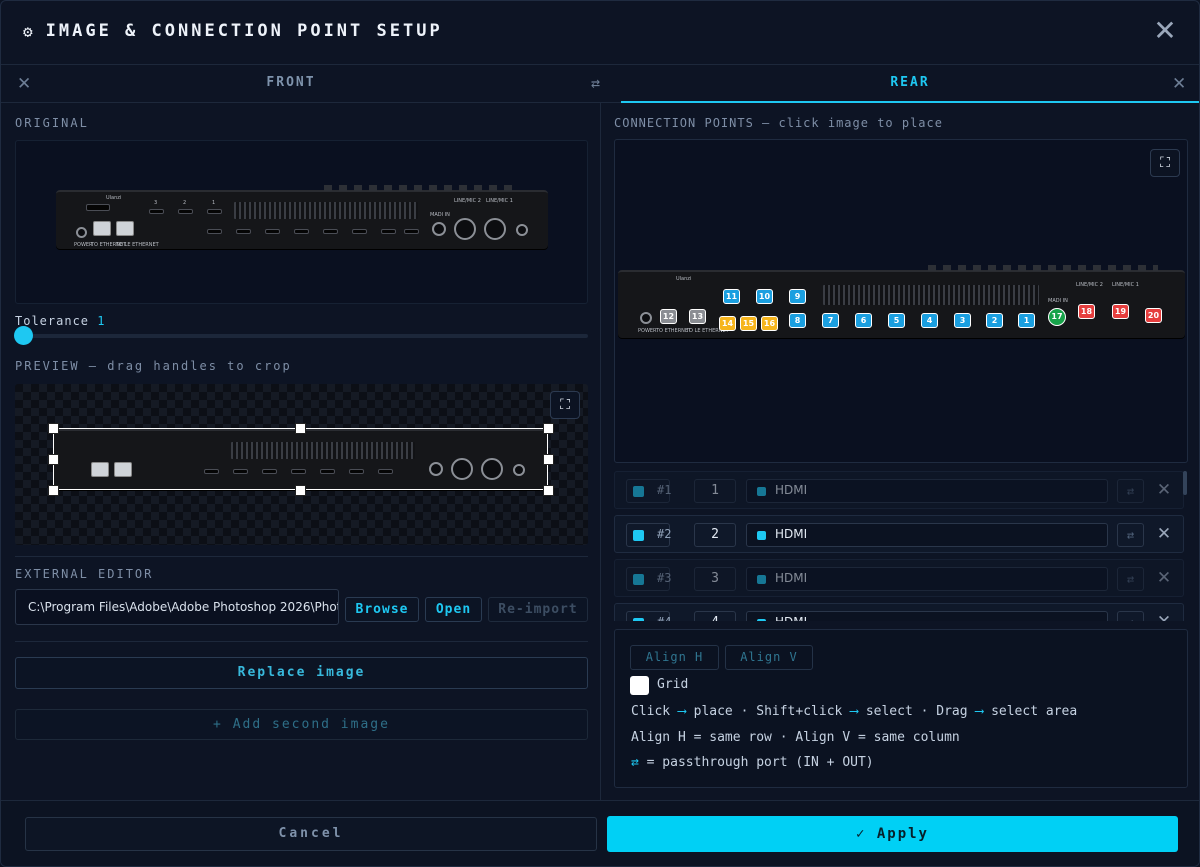 This screenshot has width=1200, height=867. I want to click on crop-handle-bl, so click(53, 490).